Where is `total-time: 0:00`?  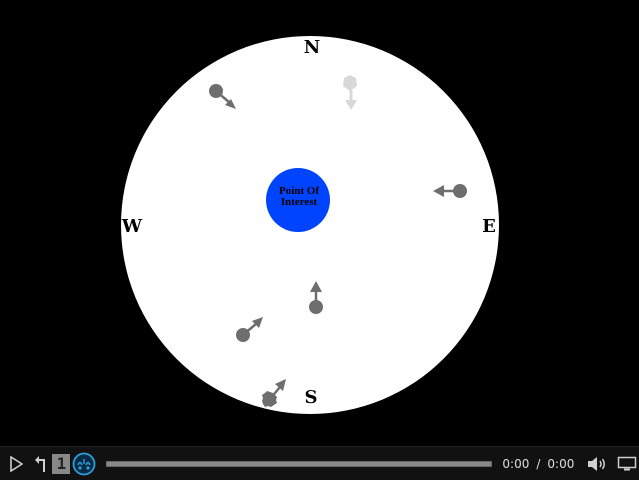 total-time: 0:00 is located at coordinates (561, 463).